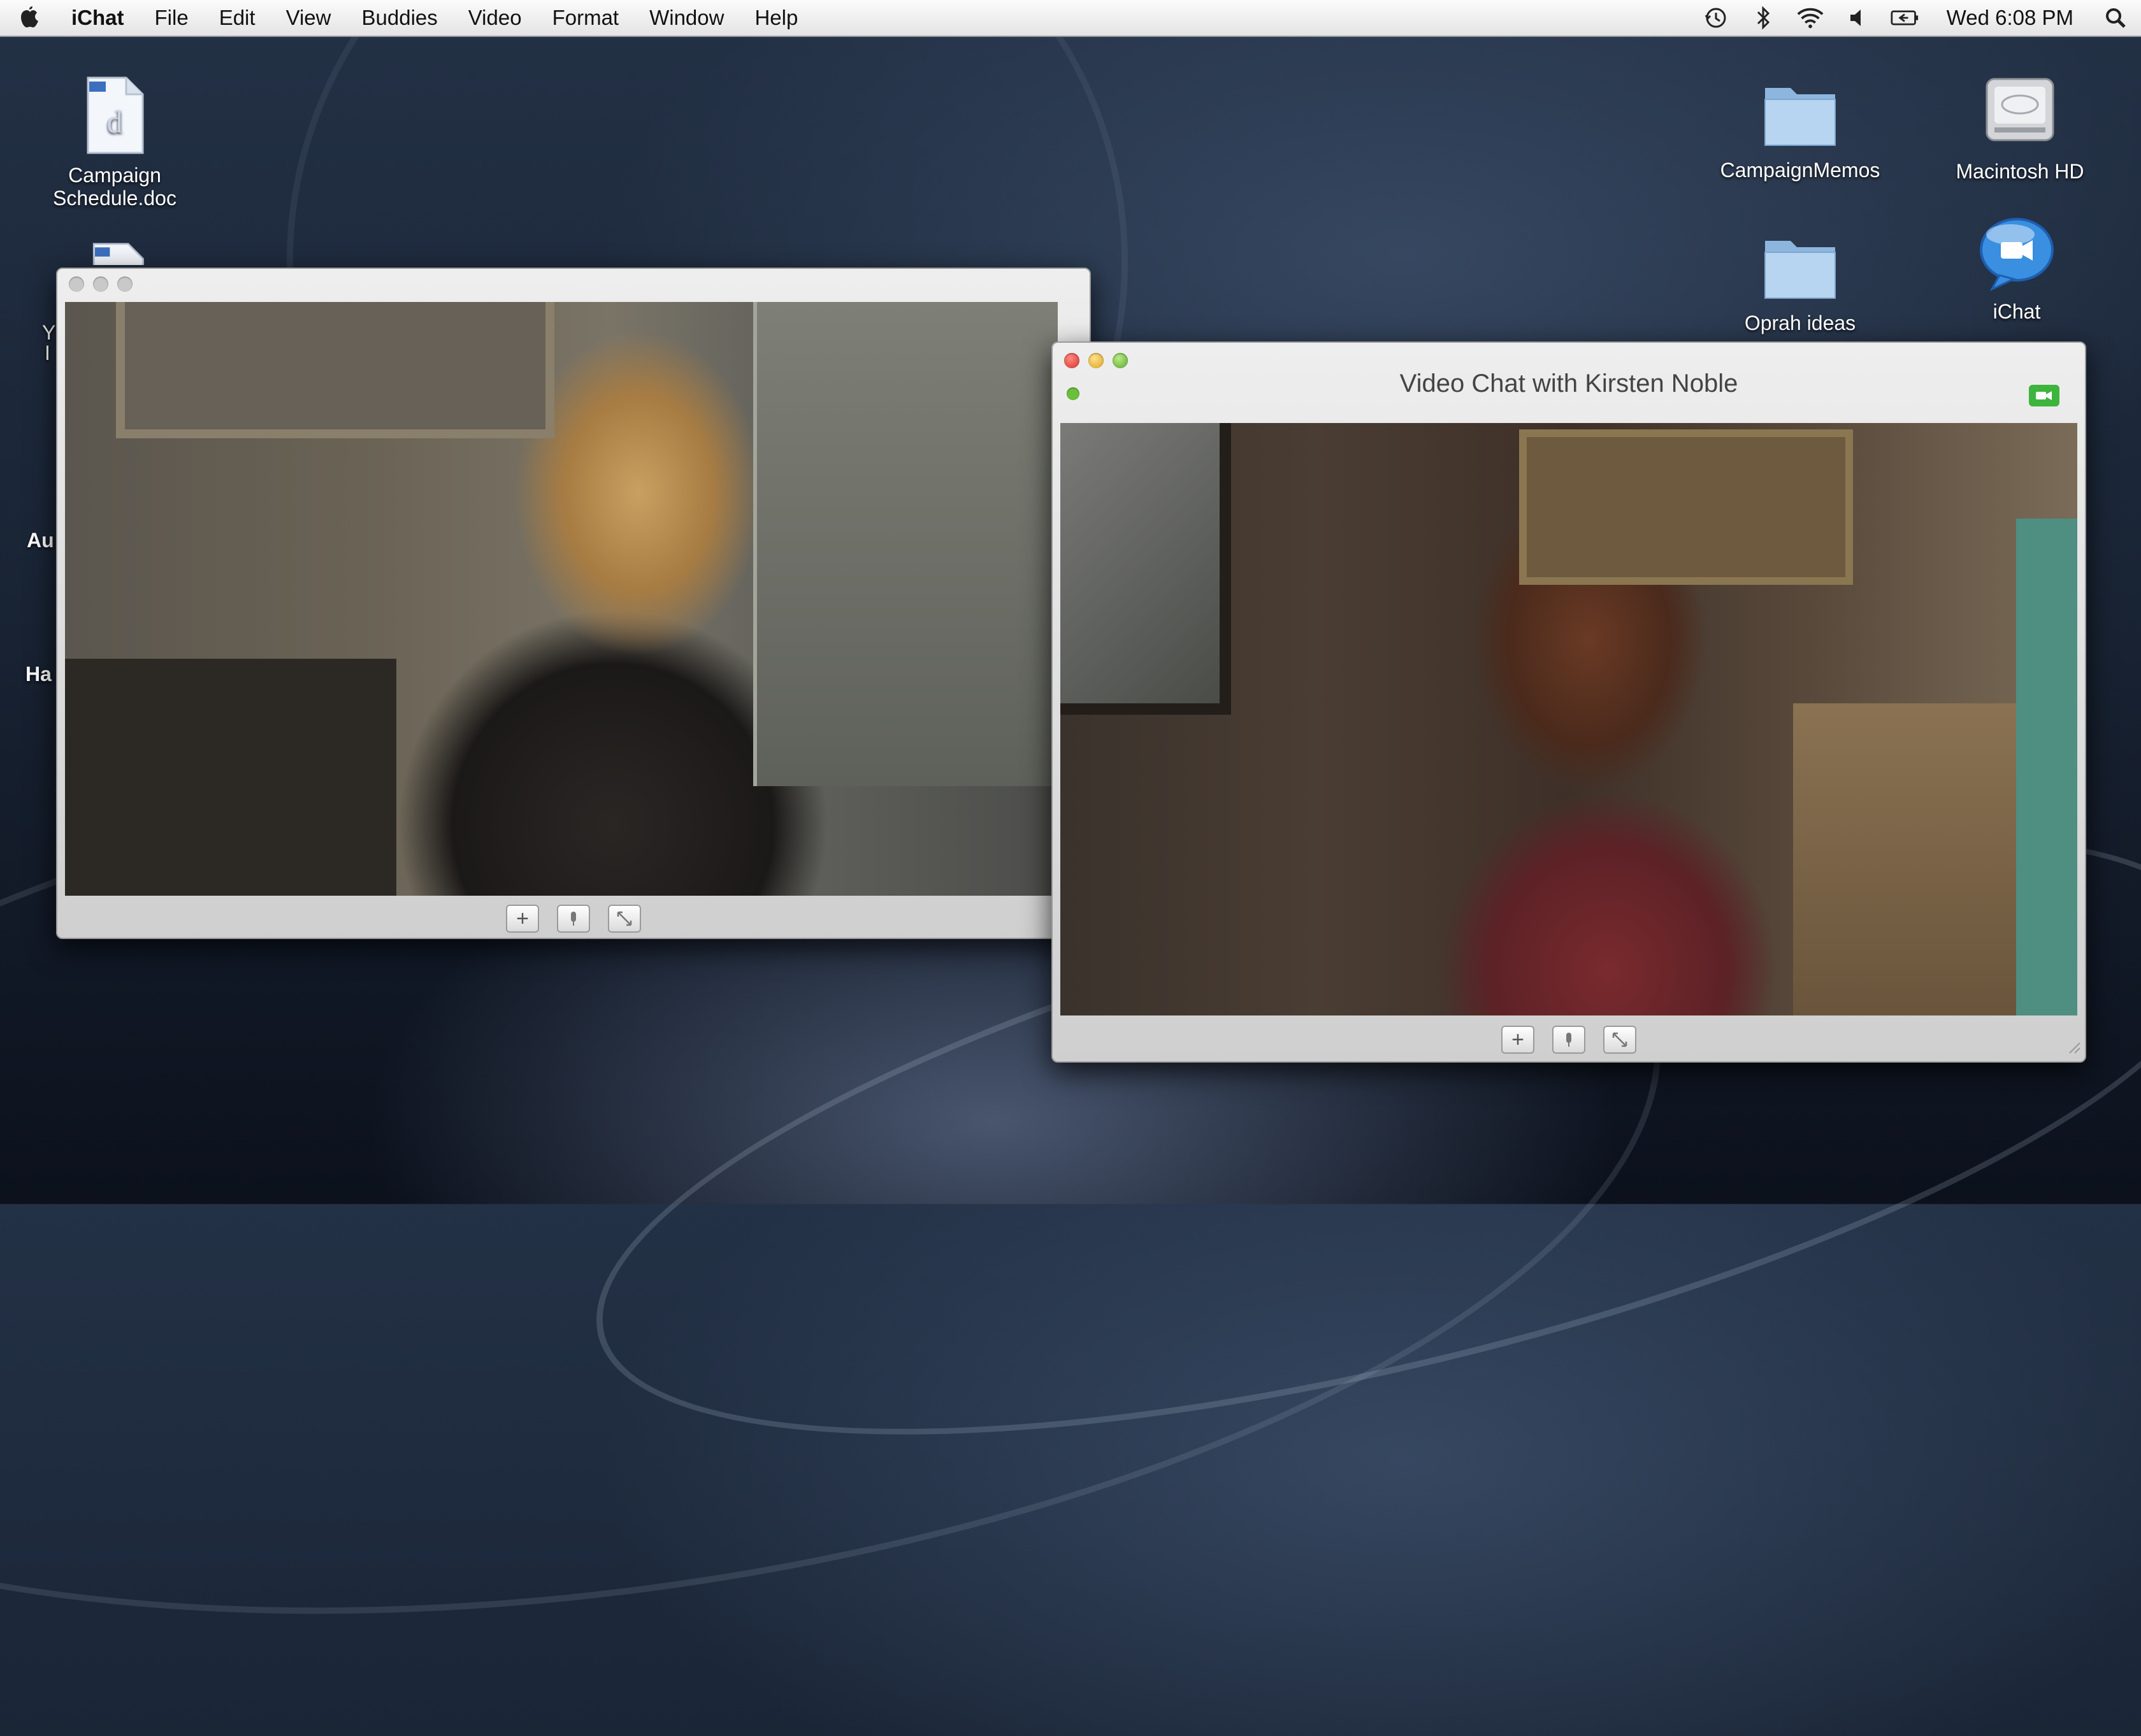 This screenshot has width=2141, height=1736. I want to click on bluetooth-icon, so click(1763, 18).